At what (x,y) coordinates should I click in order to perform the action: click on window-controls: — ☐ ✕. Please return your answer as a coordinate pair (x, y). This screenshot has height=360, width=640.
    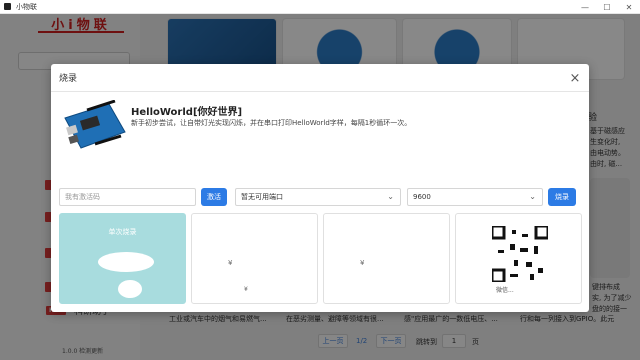
    Looking at the image, I should click on (607, 7).